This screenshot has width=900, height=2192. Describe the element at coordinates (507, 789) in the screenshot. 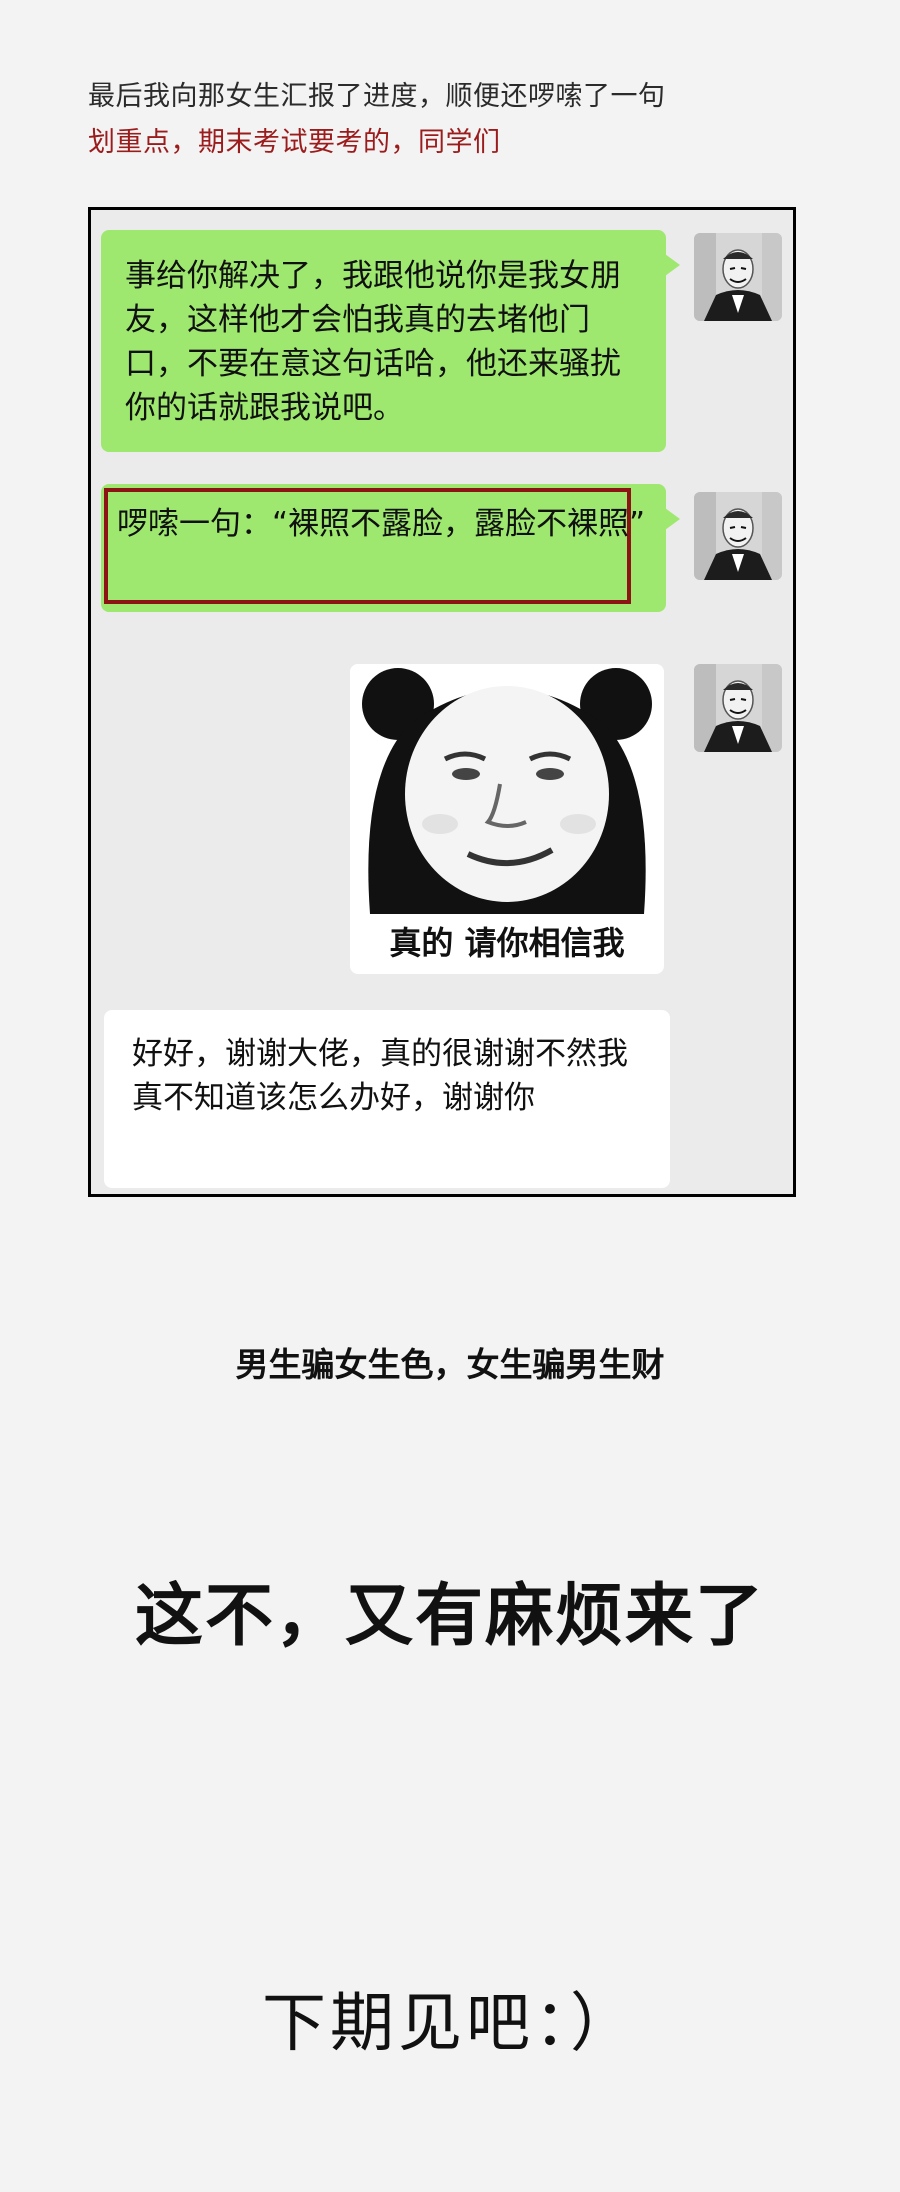

I see `panda-face-meme-icon` at that location.